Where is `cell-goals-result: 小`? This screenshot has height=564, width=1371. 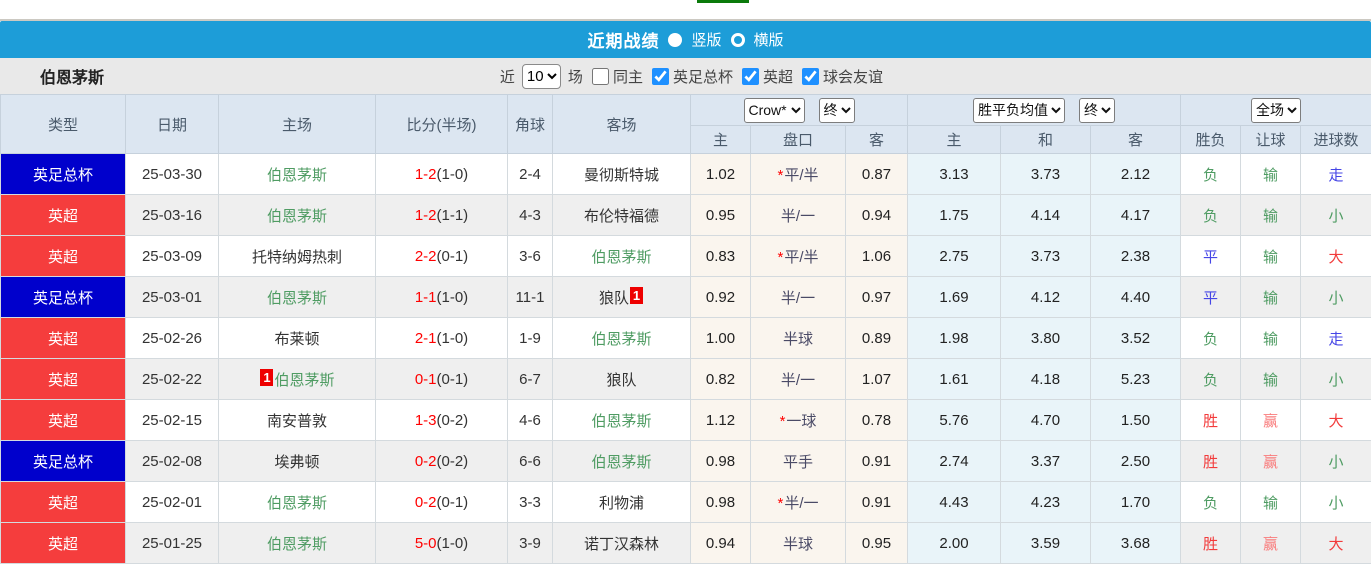
cell-goals-result: 小 is located at coordinates (1336, 461).